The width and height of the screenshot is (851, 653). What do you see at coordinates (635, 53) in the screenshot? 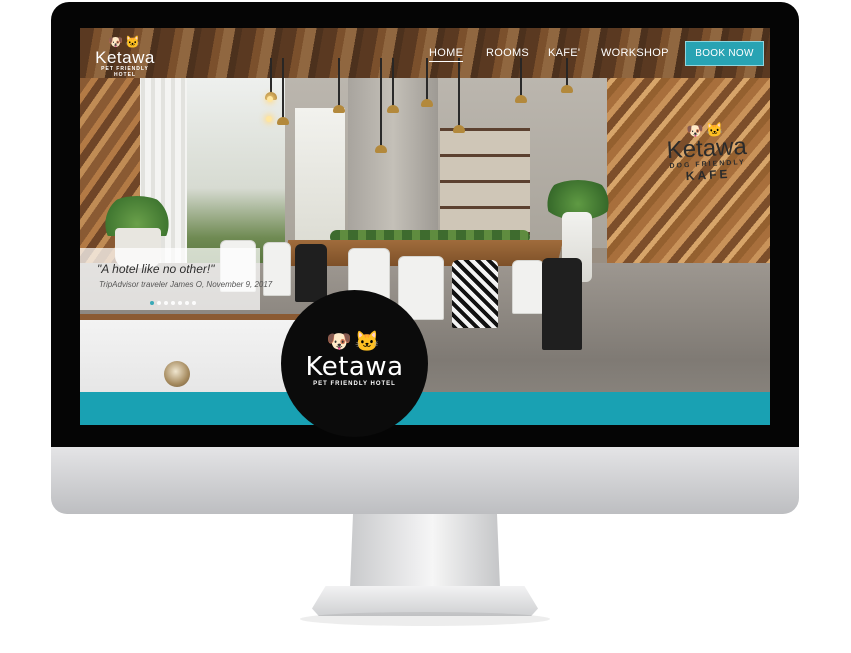
I see `nav-link-workshop: WORKSHOP` at bounding box center [635, 53].